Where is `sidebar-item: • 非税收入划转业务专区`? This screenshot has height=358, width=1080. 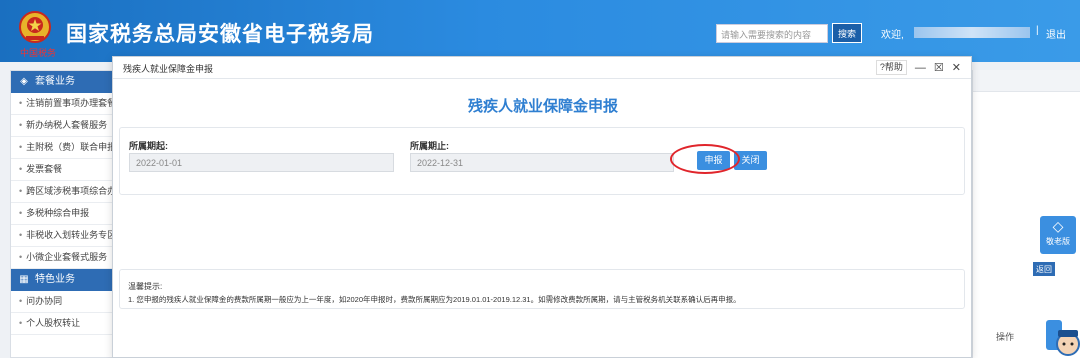 sidebar-item: • 非税收入划转业务专区 is located at coordinates (66, 236).